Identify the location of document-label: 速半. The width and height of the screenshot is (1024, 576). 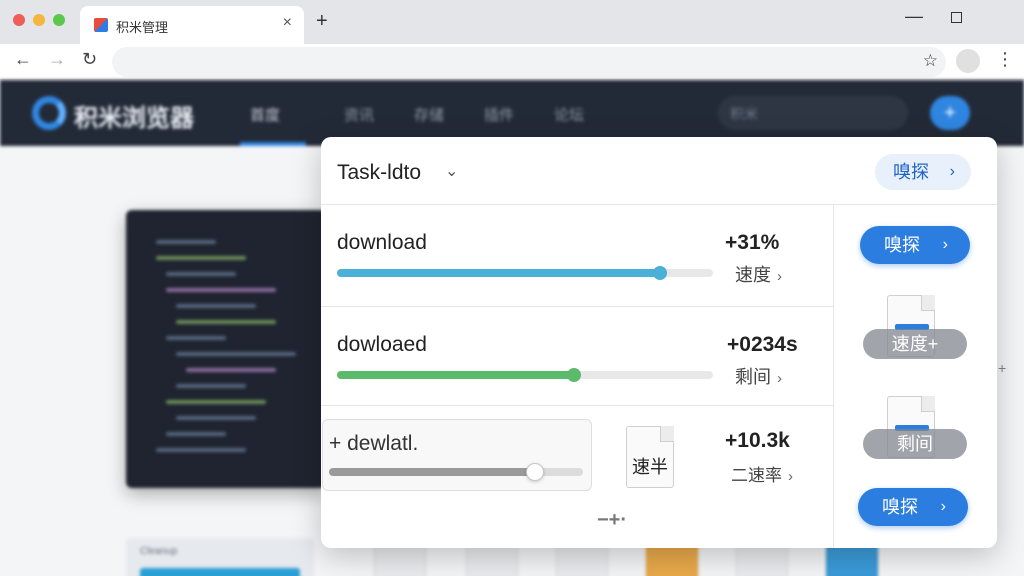
(650, 467).